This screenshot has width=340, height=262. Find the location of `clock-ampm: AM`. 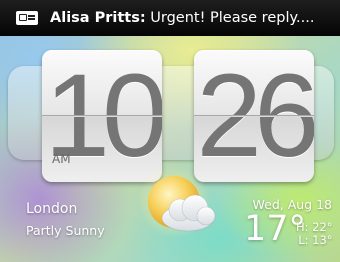

clock-ampm: AM is located at coordinates (61, 159).